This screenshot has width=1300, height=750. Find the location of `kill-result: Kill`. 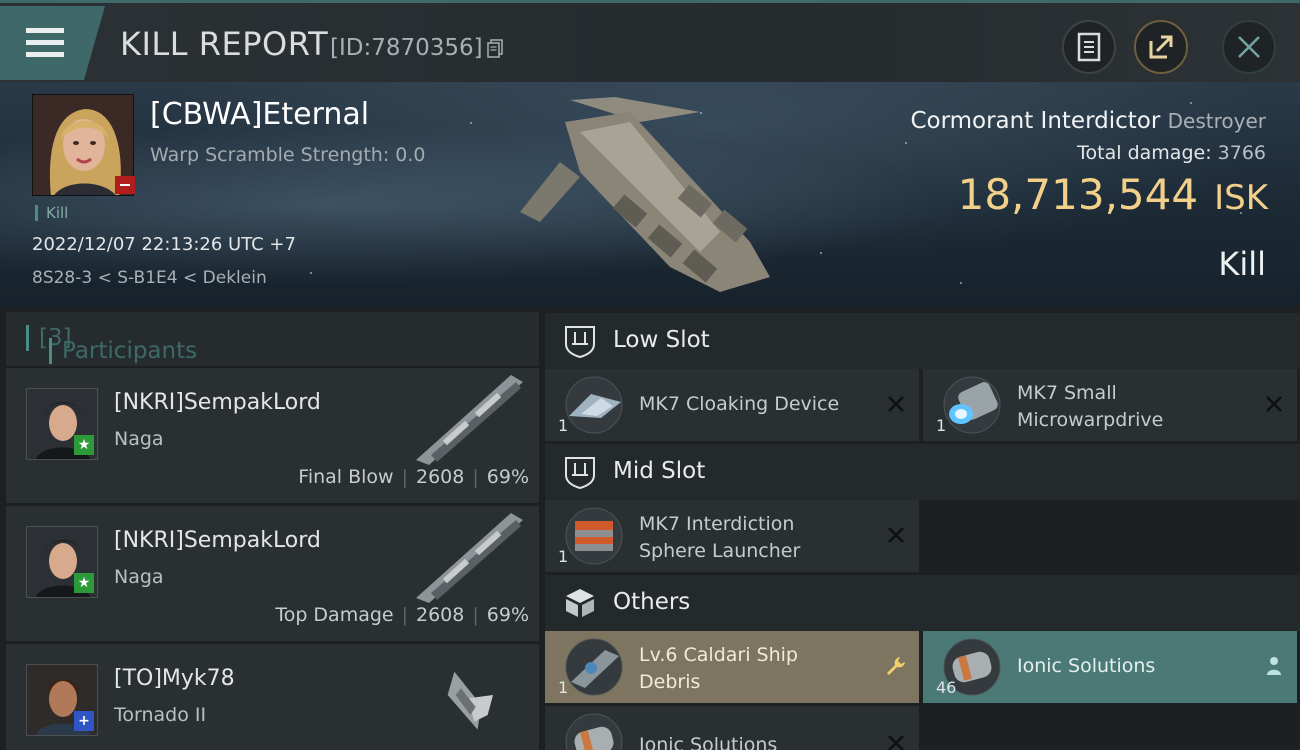

kill-result: Kill is located at coordinates (1242, 264).